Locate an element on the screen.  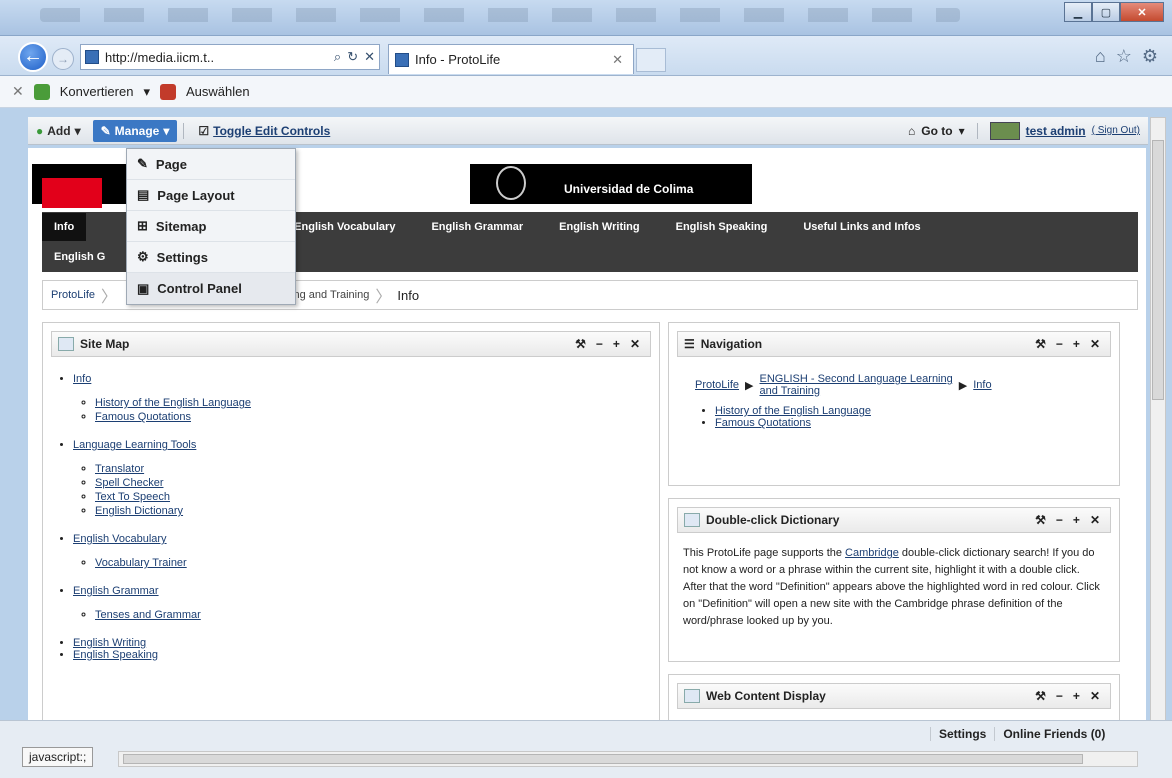
nav-crumb-current: Info is located at coordinates (982, 385).